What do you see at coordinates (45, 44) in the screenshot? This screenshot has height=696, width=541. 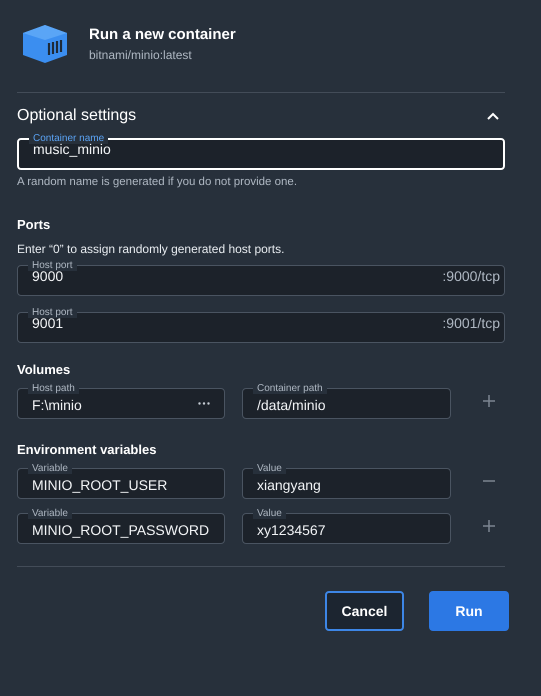 I see `container-icon` at bounding box center [45, 44].